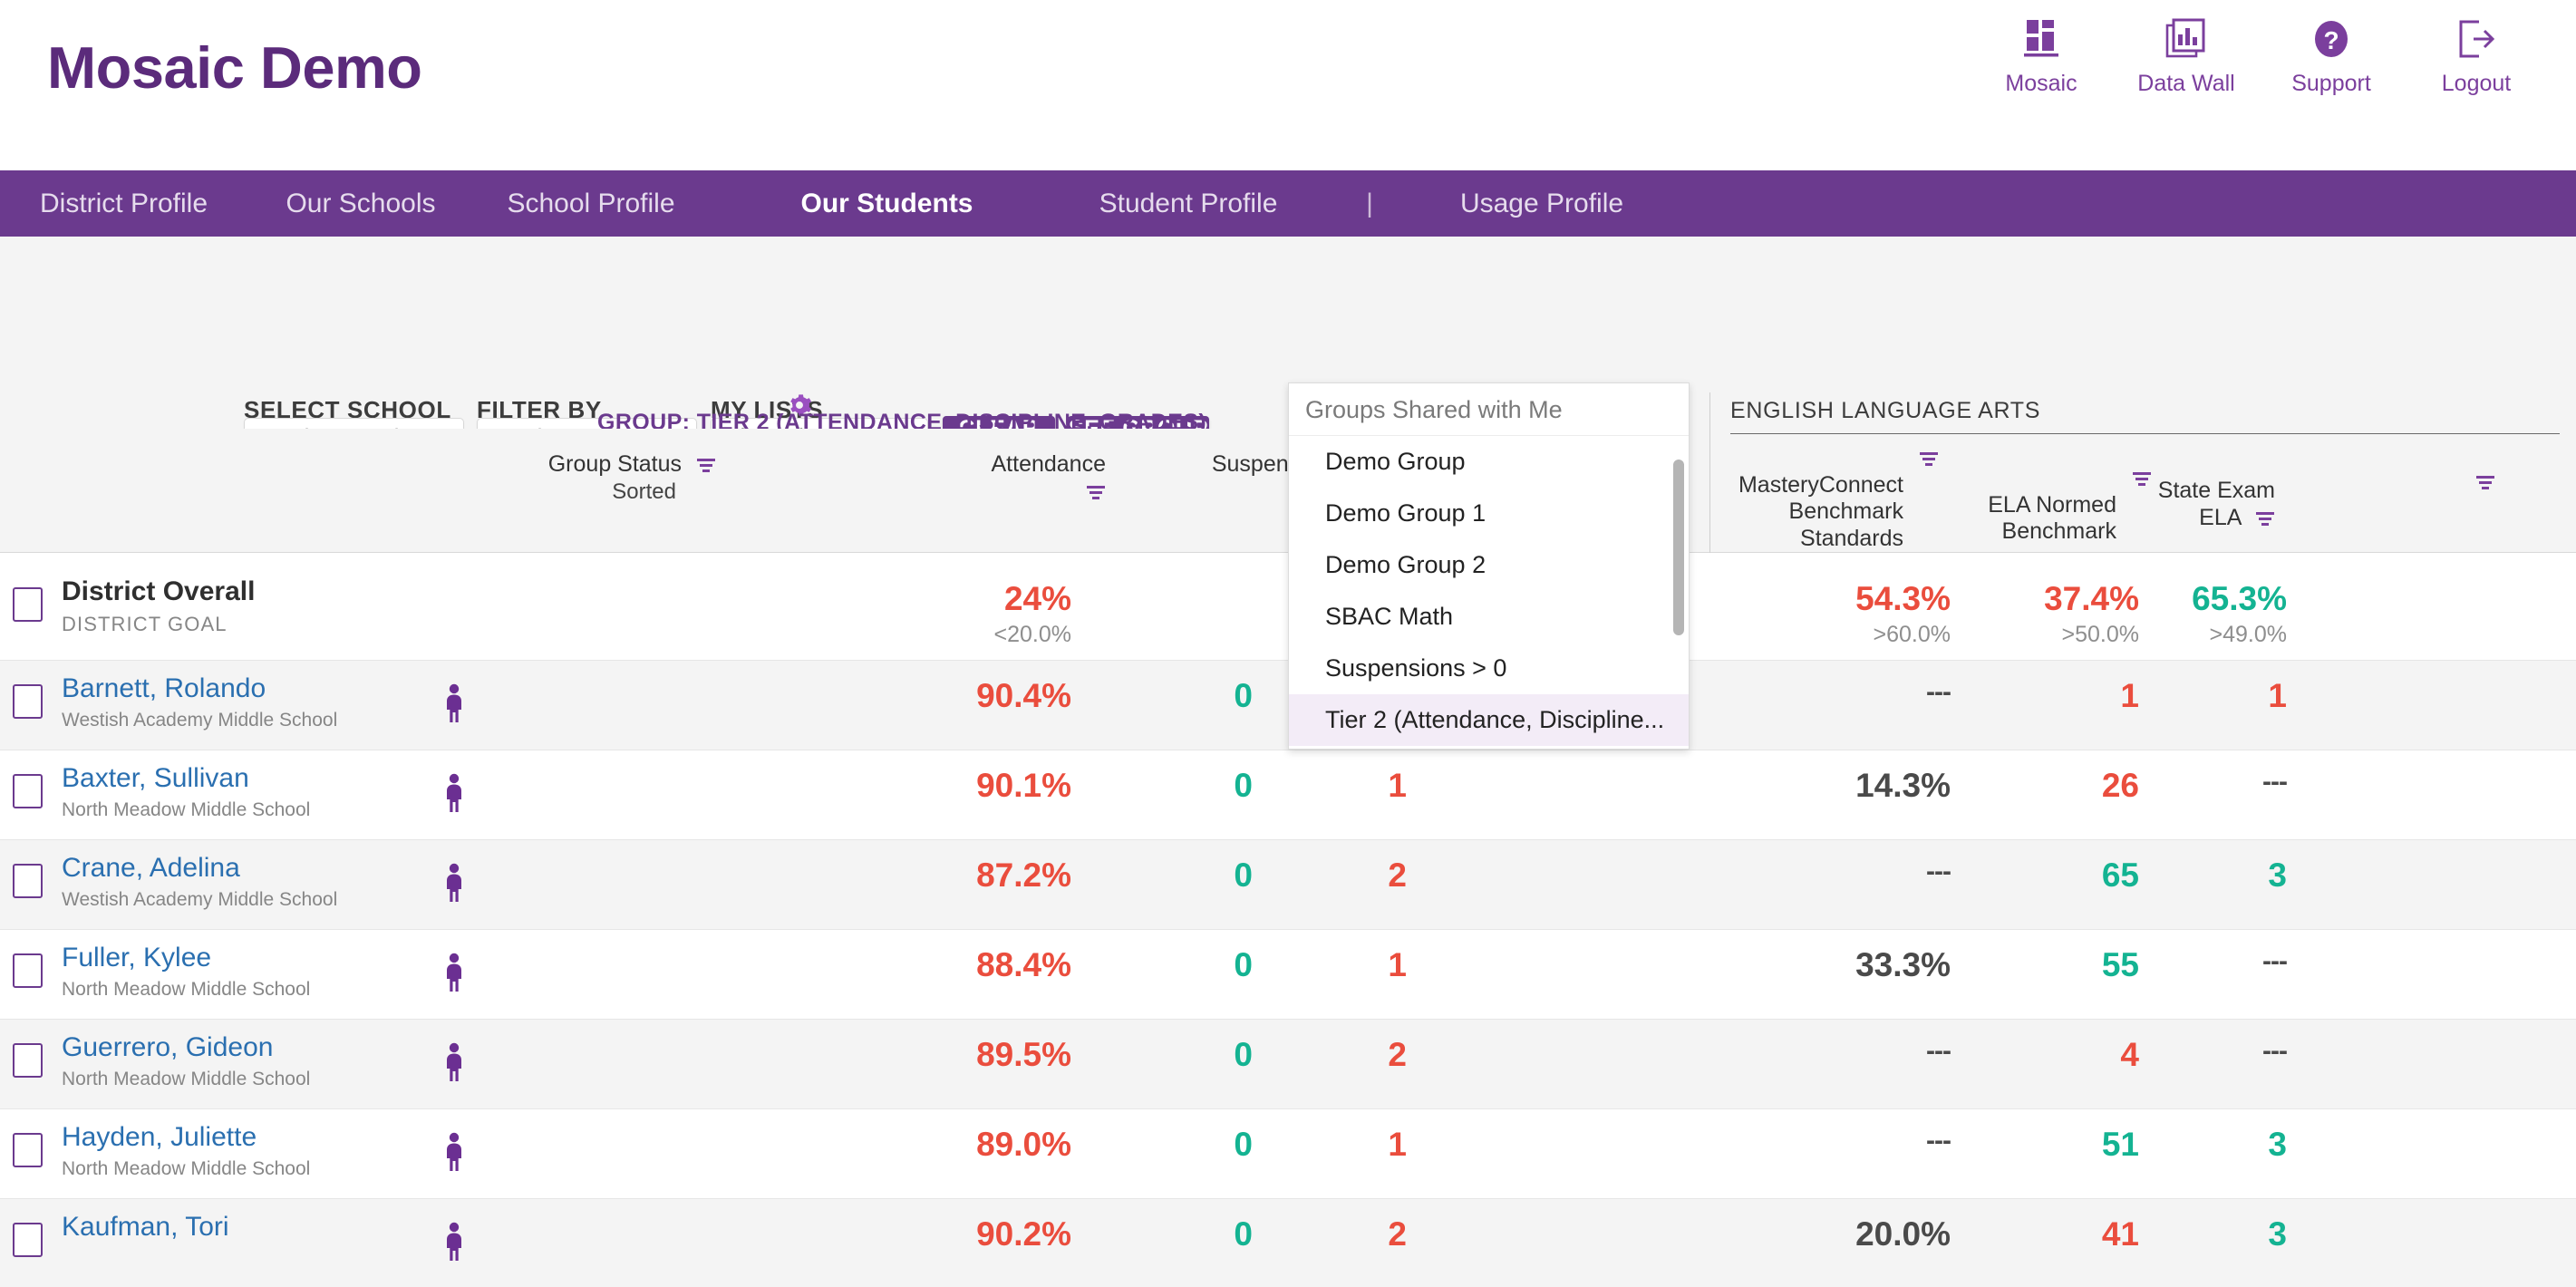 This screenshot has width=2576, height=1287. Describe the element at coordinates (2239, 598) in the screenshot. I see `district-cell-state-exam: 65.3%` at that location.